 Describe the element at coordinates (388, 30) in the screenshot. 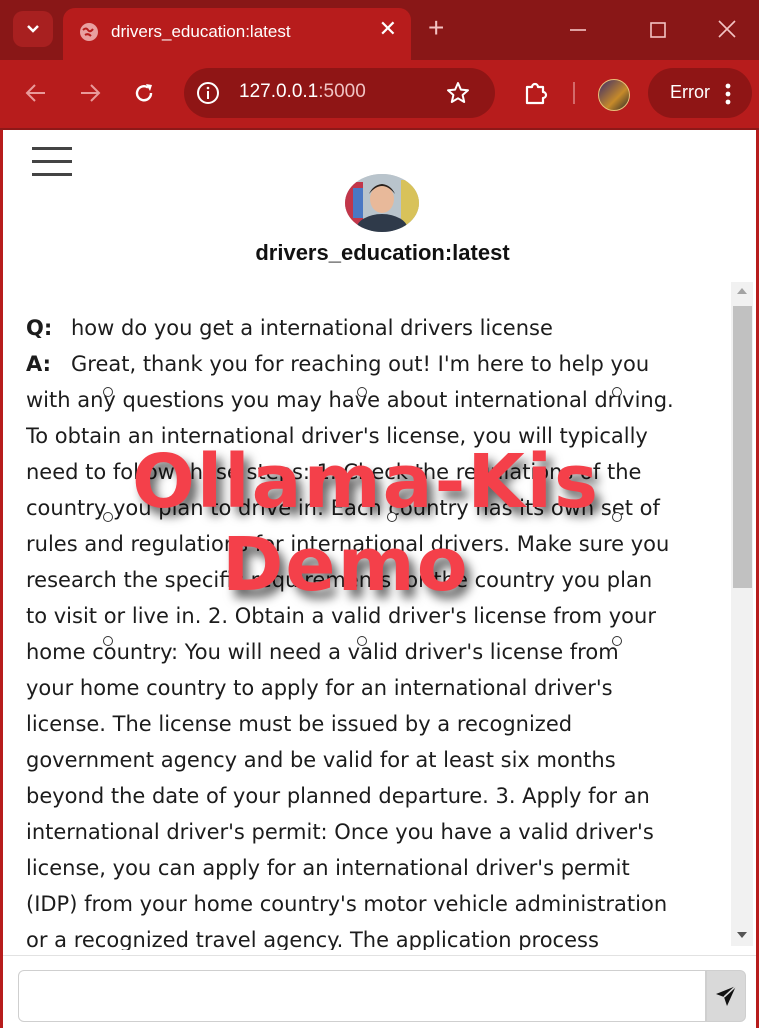

I see `close-tab-icon: ✕` at that location.